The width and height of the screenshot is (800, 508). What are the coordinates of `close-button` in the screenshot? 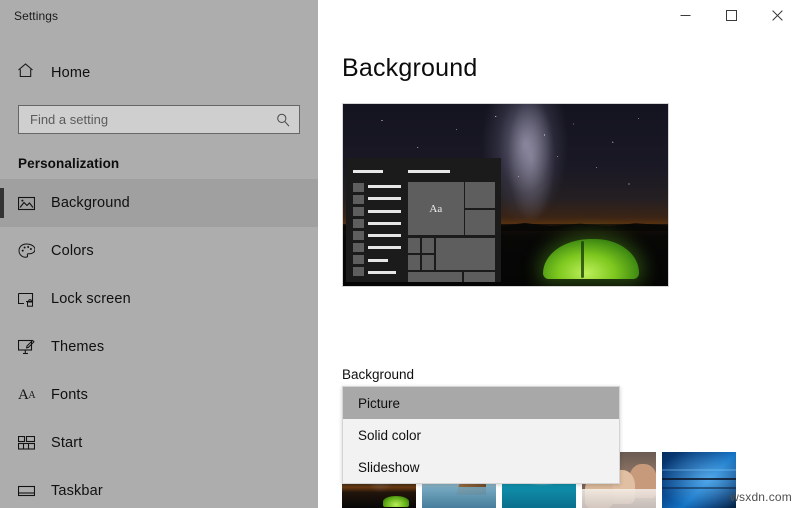 It's located at (777, 15).